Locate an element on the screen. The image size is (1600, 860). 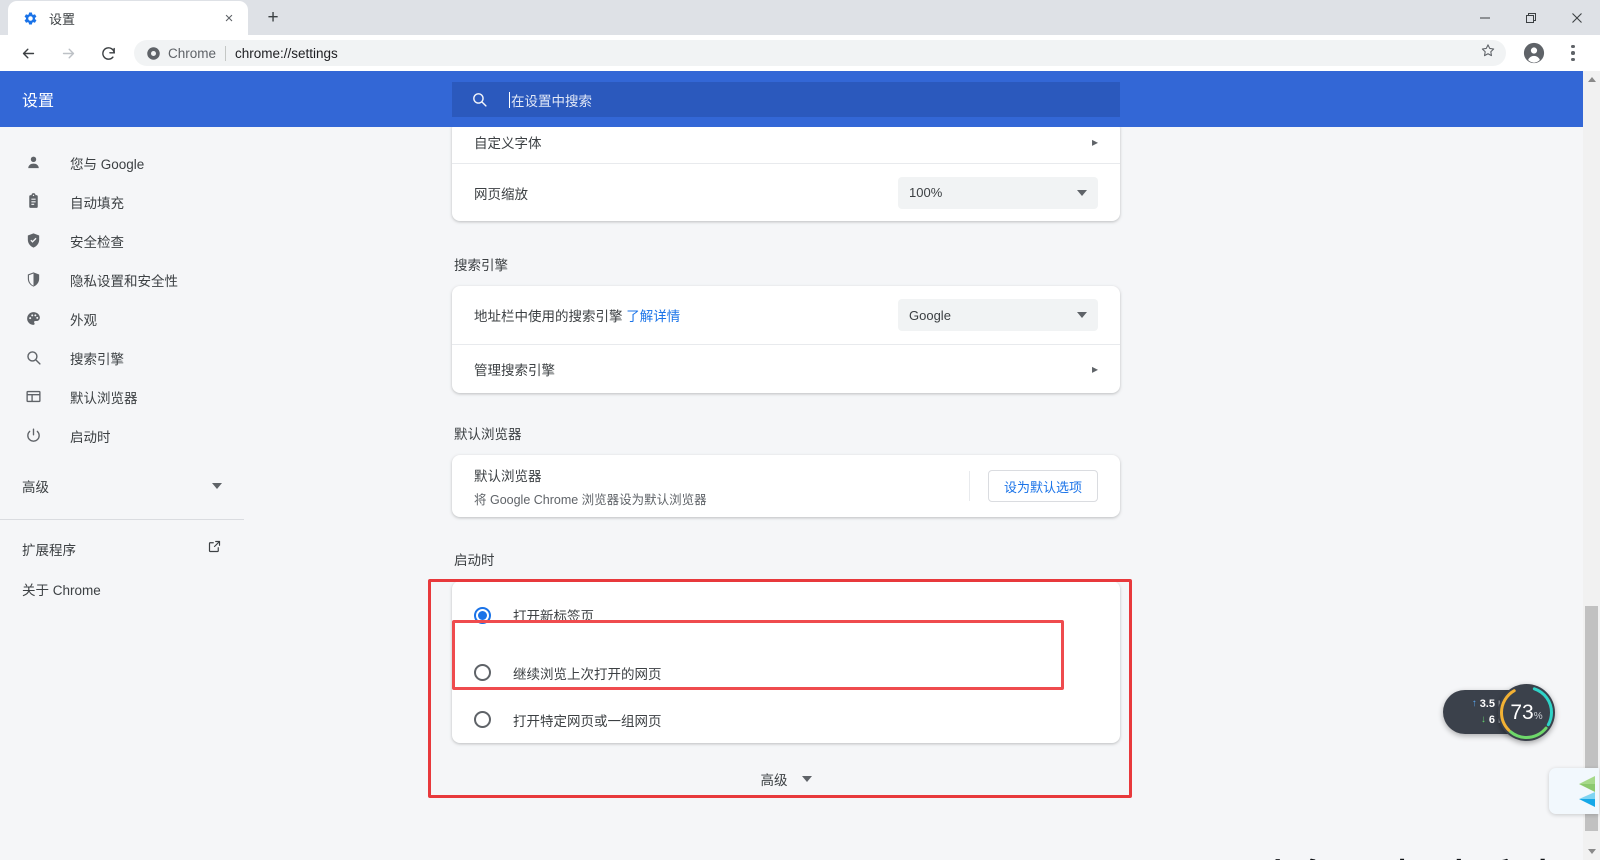
maximize-icon is located at coordinates (1531, 17).